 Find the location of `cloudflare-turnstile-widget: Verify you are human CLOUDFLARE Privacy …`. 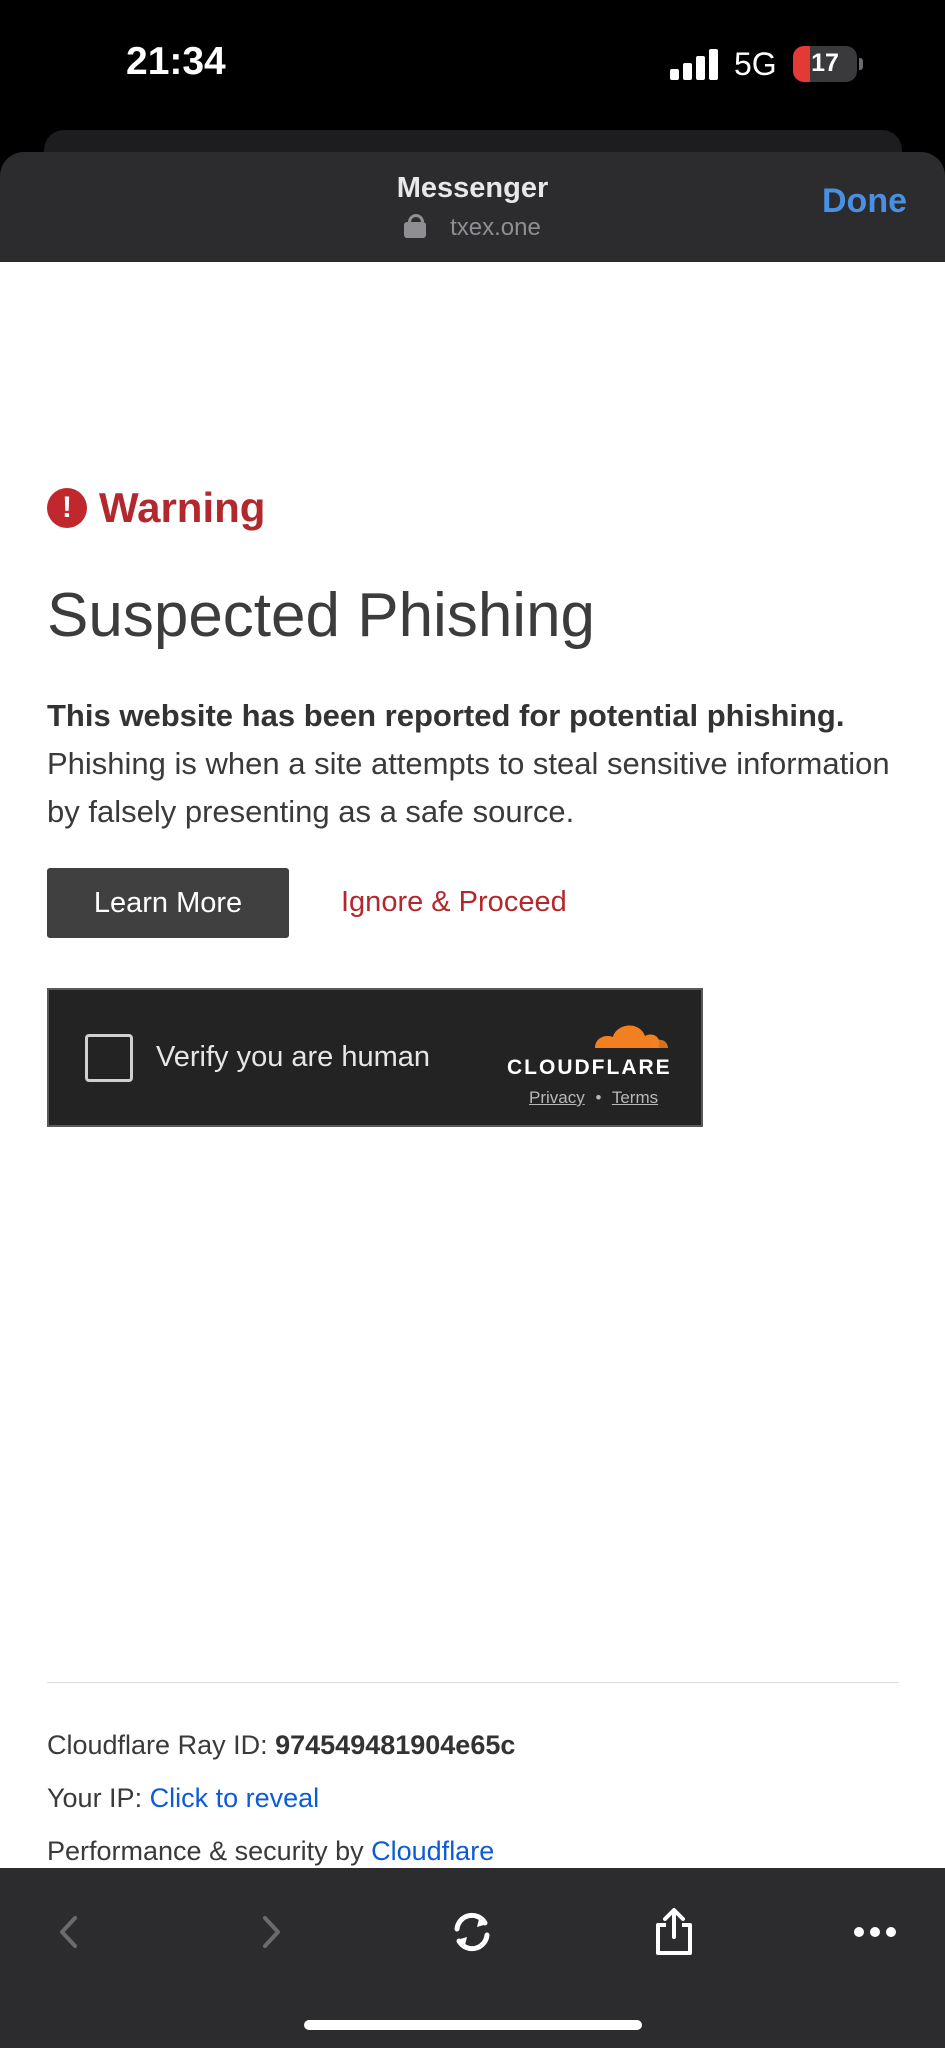

cloudflare-turnstile-widget: Verify you are human CLOUDFLARE Privacy … is located at coordinates (375, 1057).